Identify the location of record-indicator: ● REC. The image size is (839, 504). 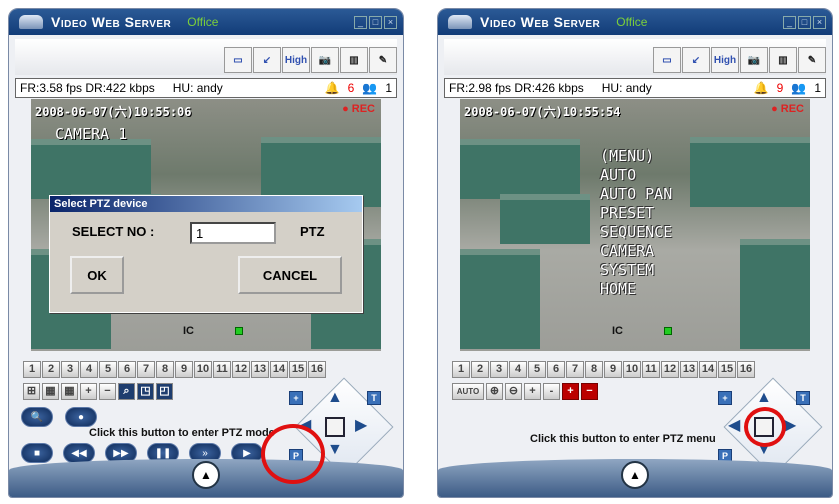
(787, 109).